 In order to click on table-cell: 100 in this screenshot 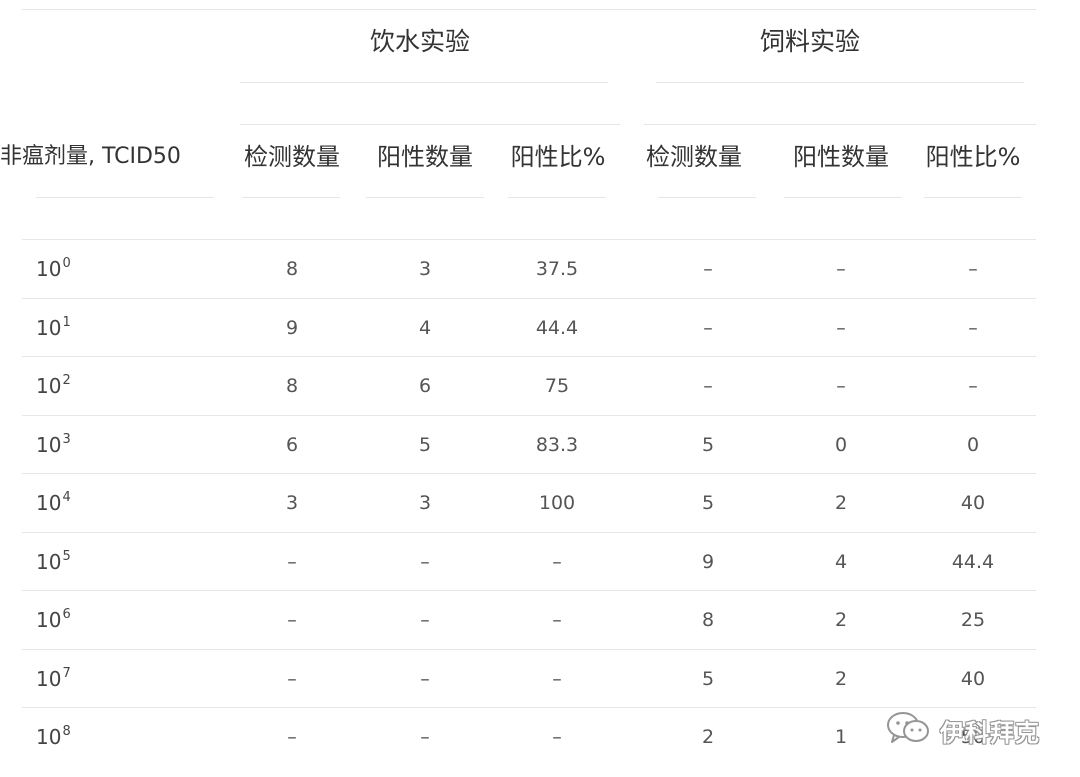, I will do `click(557, 503)`.